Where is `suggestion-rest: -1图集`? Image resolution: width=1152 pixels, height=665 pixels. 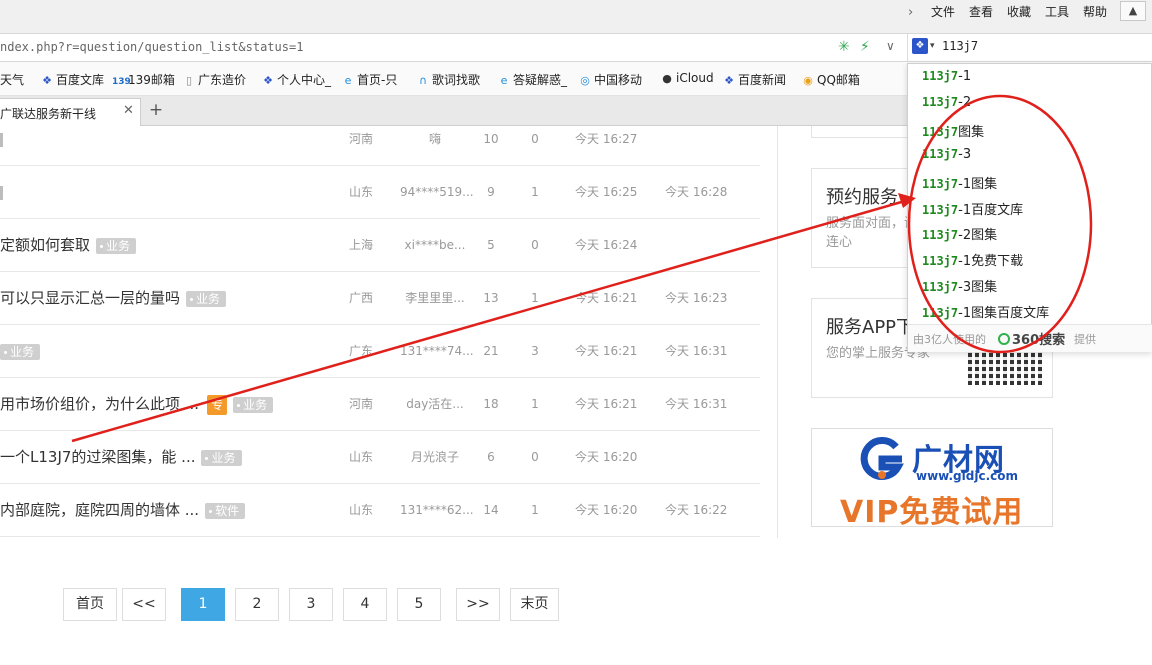 suggestion-rest: -1图集 is located at coordinates (978, 184).